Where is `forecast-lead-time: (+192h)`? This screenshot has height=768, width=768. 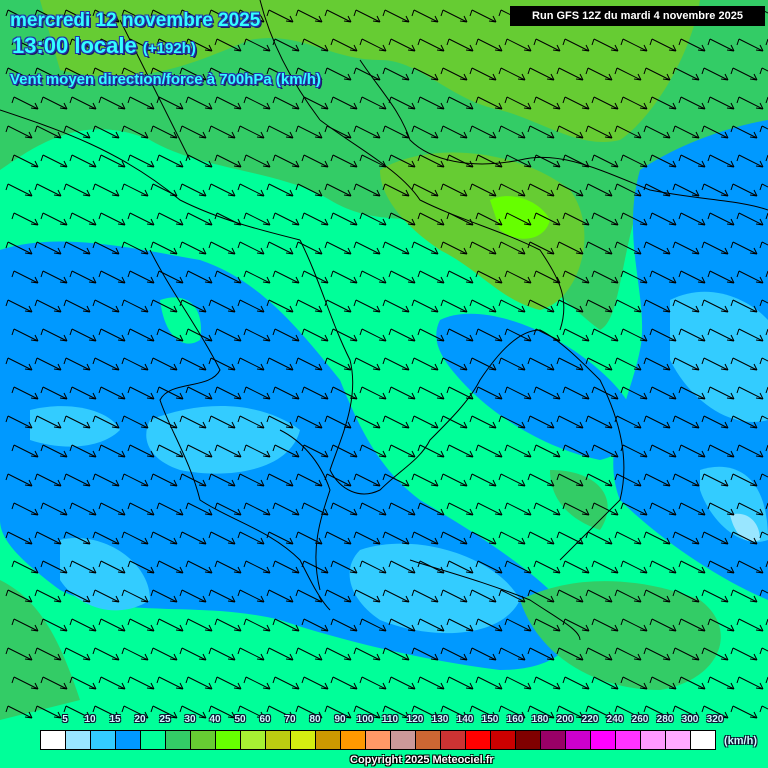
forecast-lead-time: (+192h) is located at coordinates (169, 48).